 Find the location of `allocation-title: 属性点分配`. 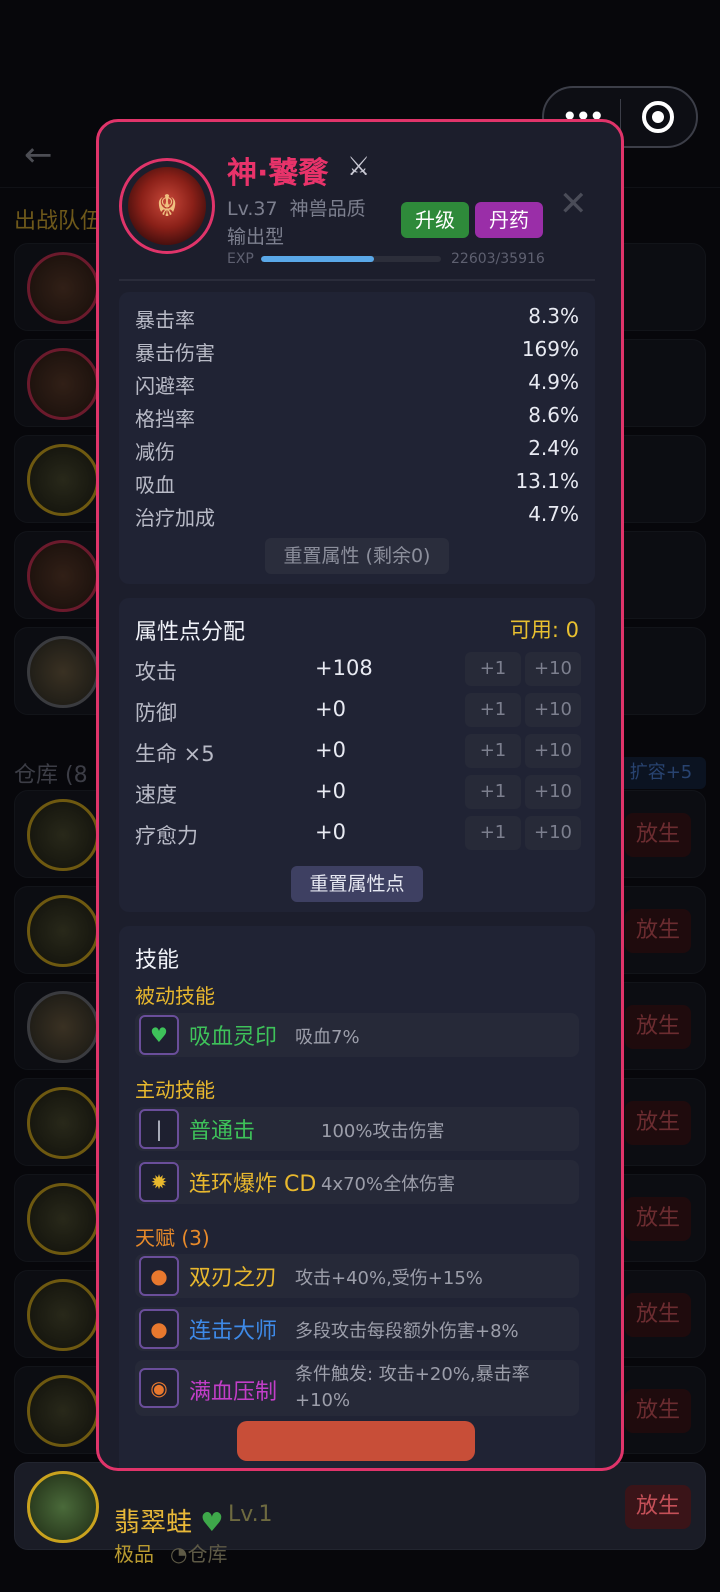

allocation-title: 属性点分配 is located at coordinates (190, 632).